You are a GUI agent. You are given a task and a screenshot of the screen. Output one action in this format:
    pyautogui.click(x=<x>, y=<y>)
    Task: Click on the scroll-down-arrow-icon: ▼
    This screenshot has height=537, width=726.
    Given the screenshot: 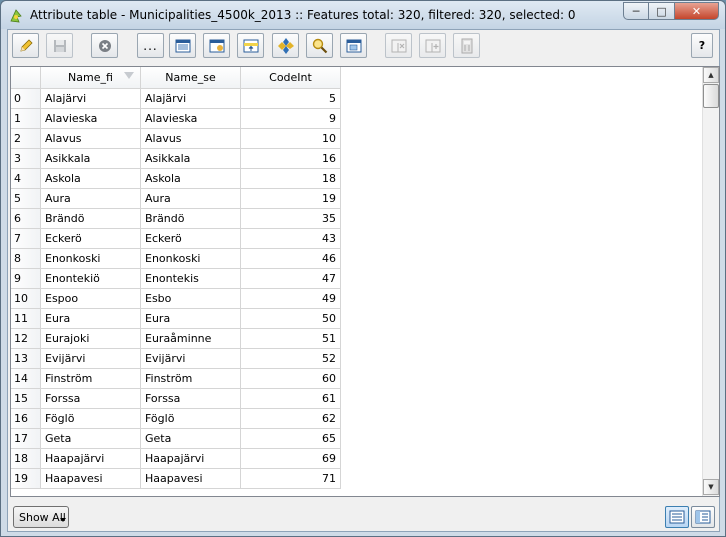 What is the action you would take?
    pyautogui.click(x=711, y=487)
    